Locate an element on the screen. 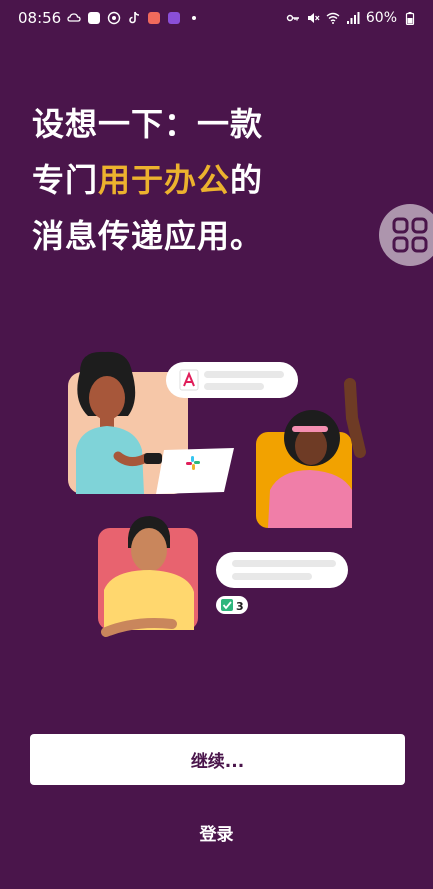  headline-line-1: 设想一下：一款 is located at coordinates (148, 124).